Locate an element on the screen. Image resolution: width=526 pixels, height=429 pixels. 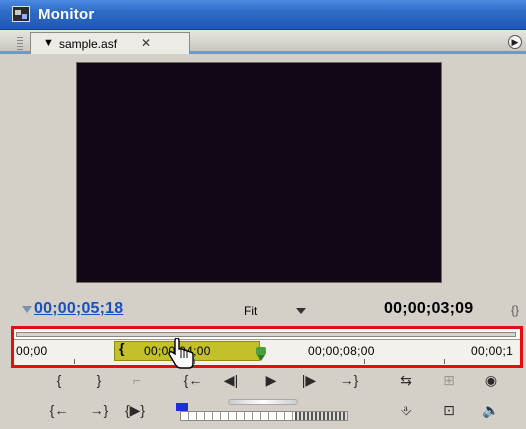
chevron-down-icon is located at coordinates (301, 311).